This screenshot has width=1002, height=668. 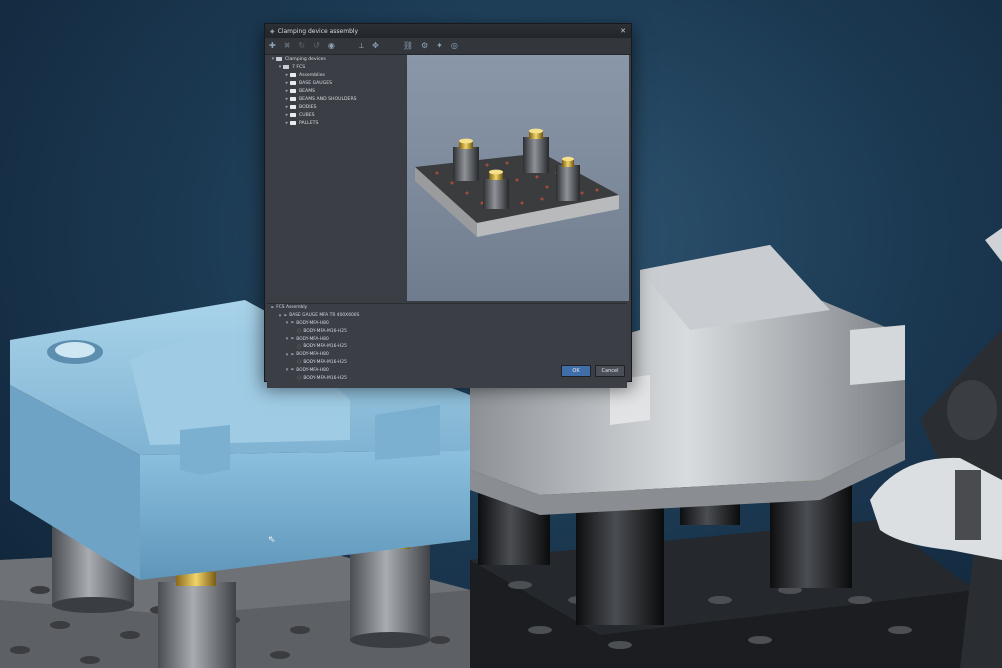 I want to click on assembly-root: ⚭ FCS Assembly, so click(x=447, y=308).